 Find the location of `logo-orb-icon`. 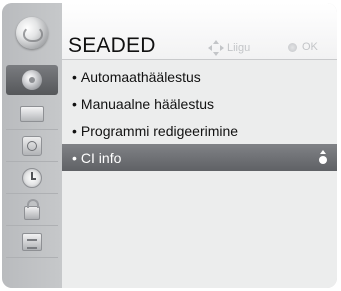

logo-orb-icon is located at coordinates (32, 33).